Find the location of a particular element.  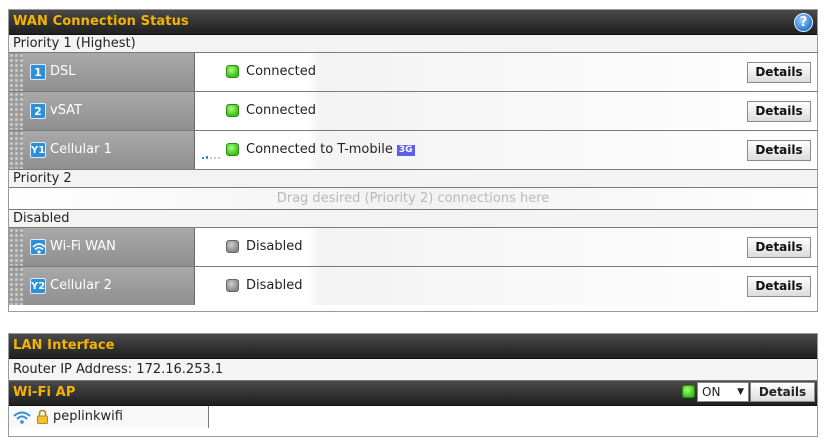

lan-title: LAN Interface is located at coordinates (64, 345).